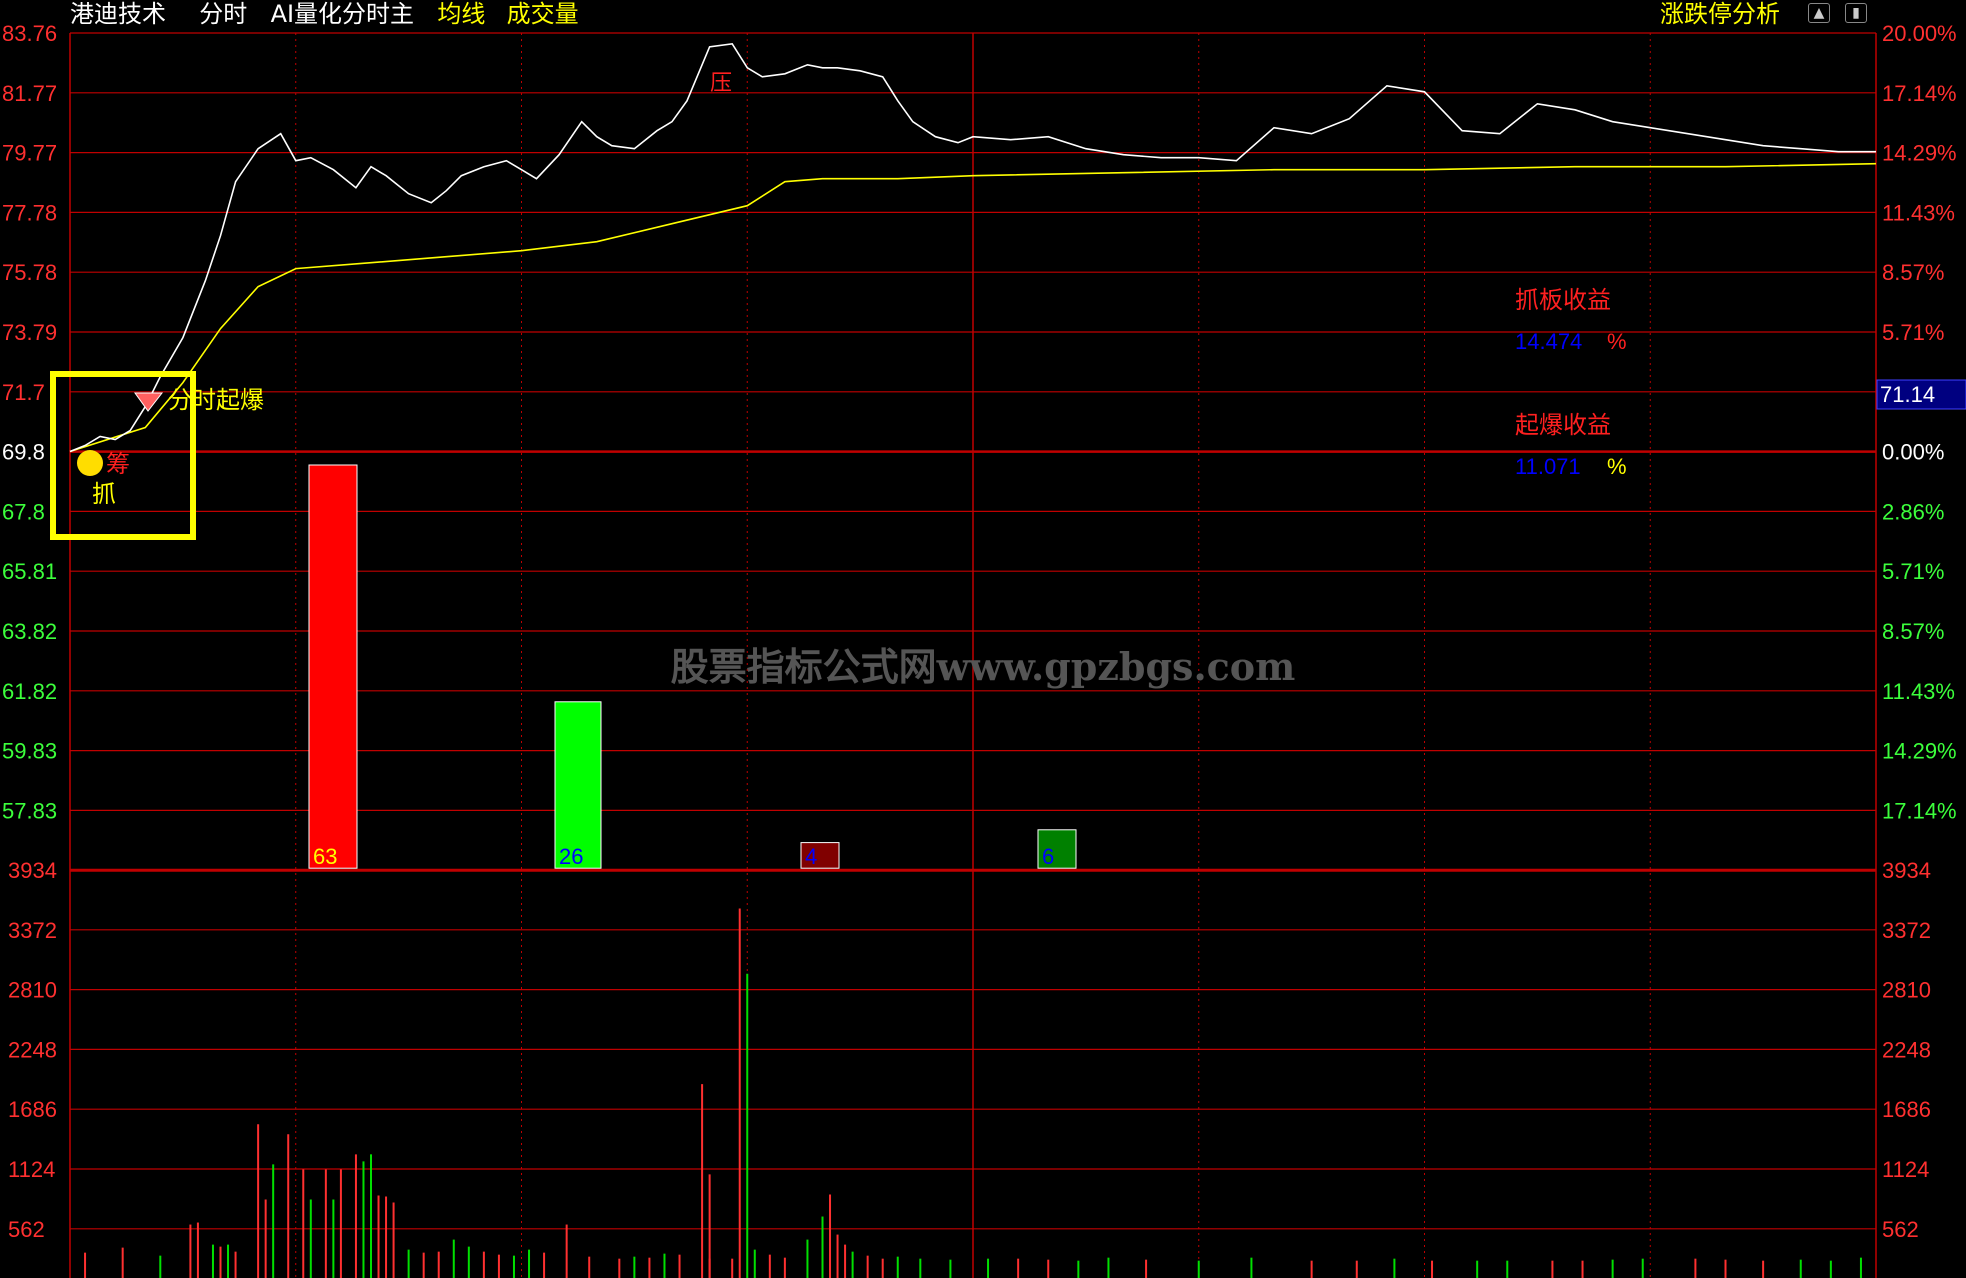 The height and width of the screenshot is (1278, 1966). Describe the element at coordinates (32, 930) in the screenshot. I see `volume-axis-left-label: 3372` at that location.